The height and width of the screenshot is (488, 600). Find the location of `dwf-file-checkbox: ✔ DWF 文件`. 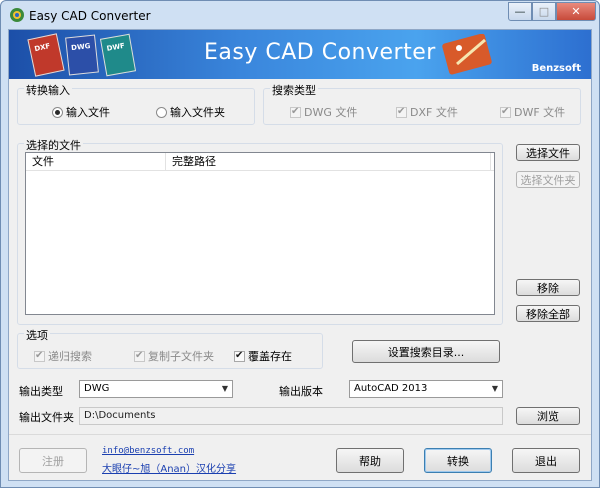

dwf-file-checkbox: ✔ DWF 文件 is located at coordinates (532, 112).